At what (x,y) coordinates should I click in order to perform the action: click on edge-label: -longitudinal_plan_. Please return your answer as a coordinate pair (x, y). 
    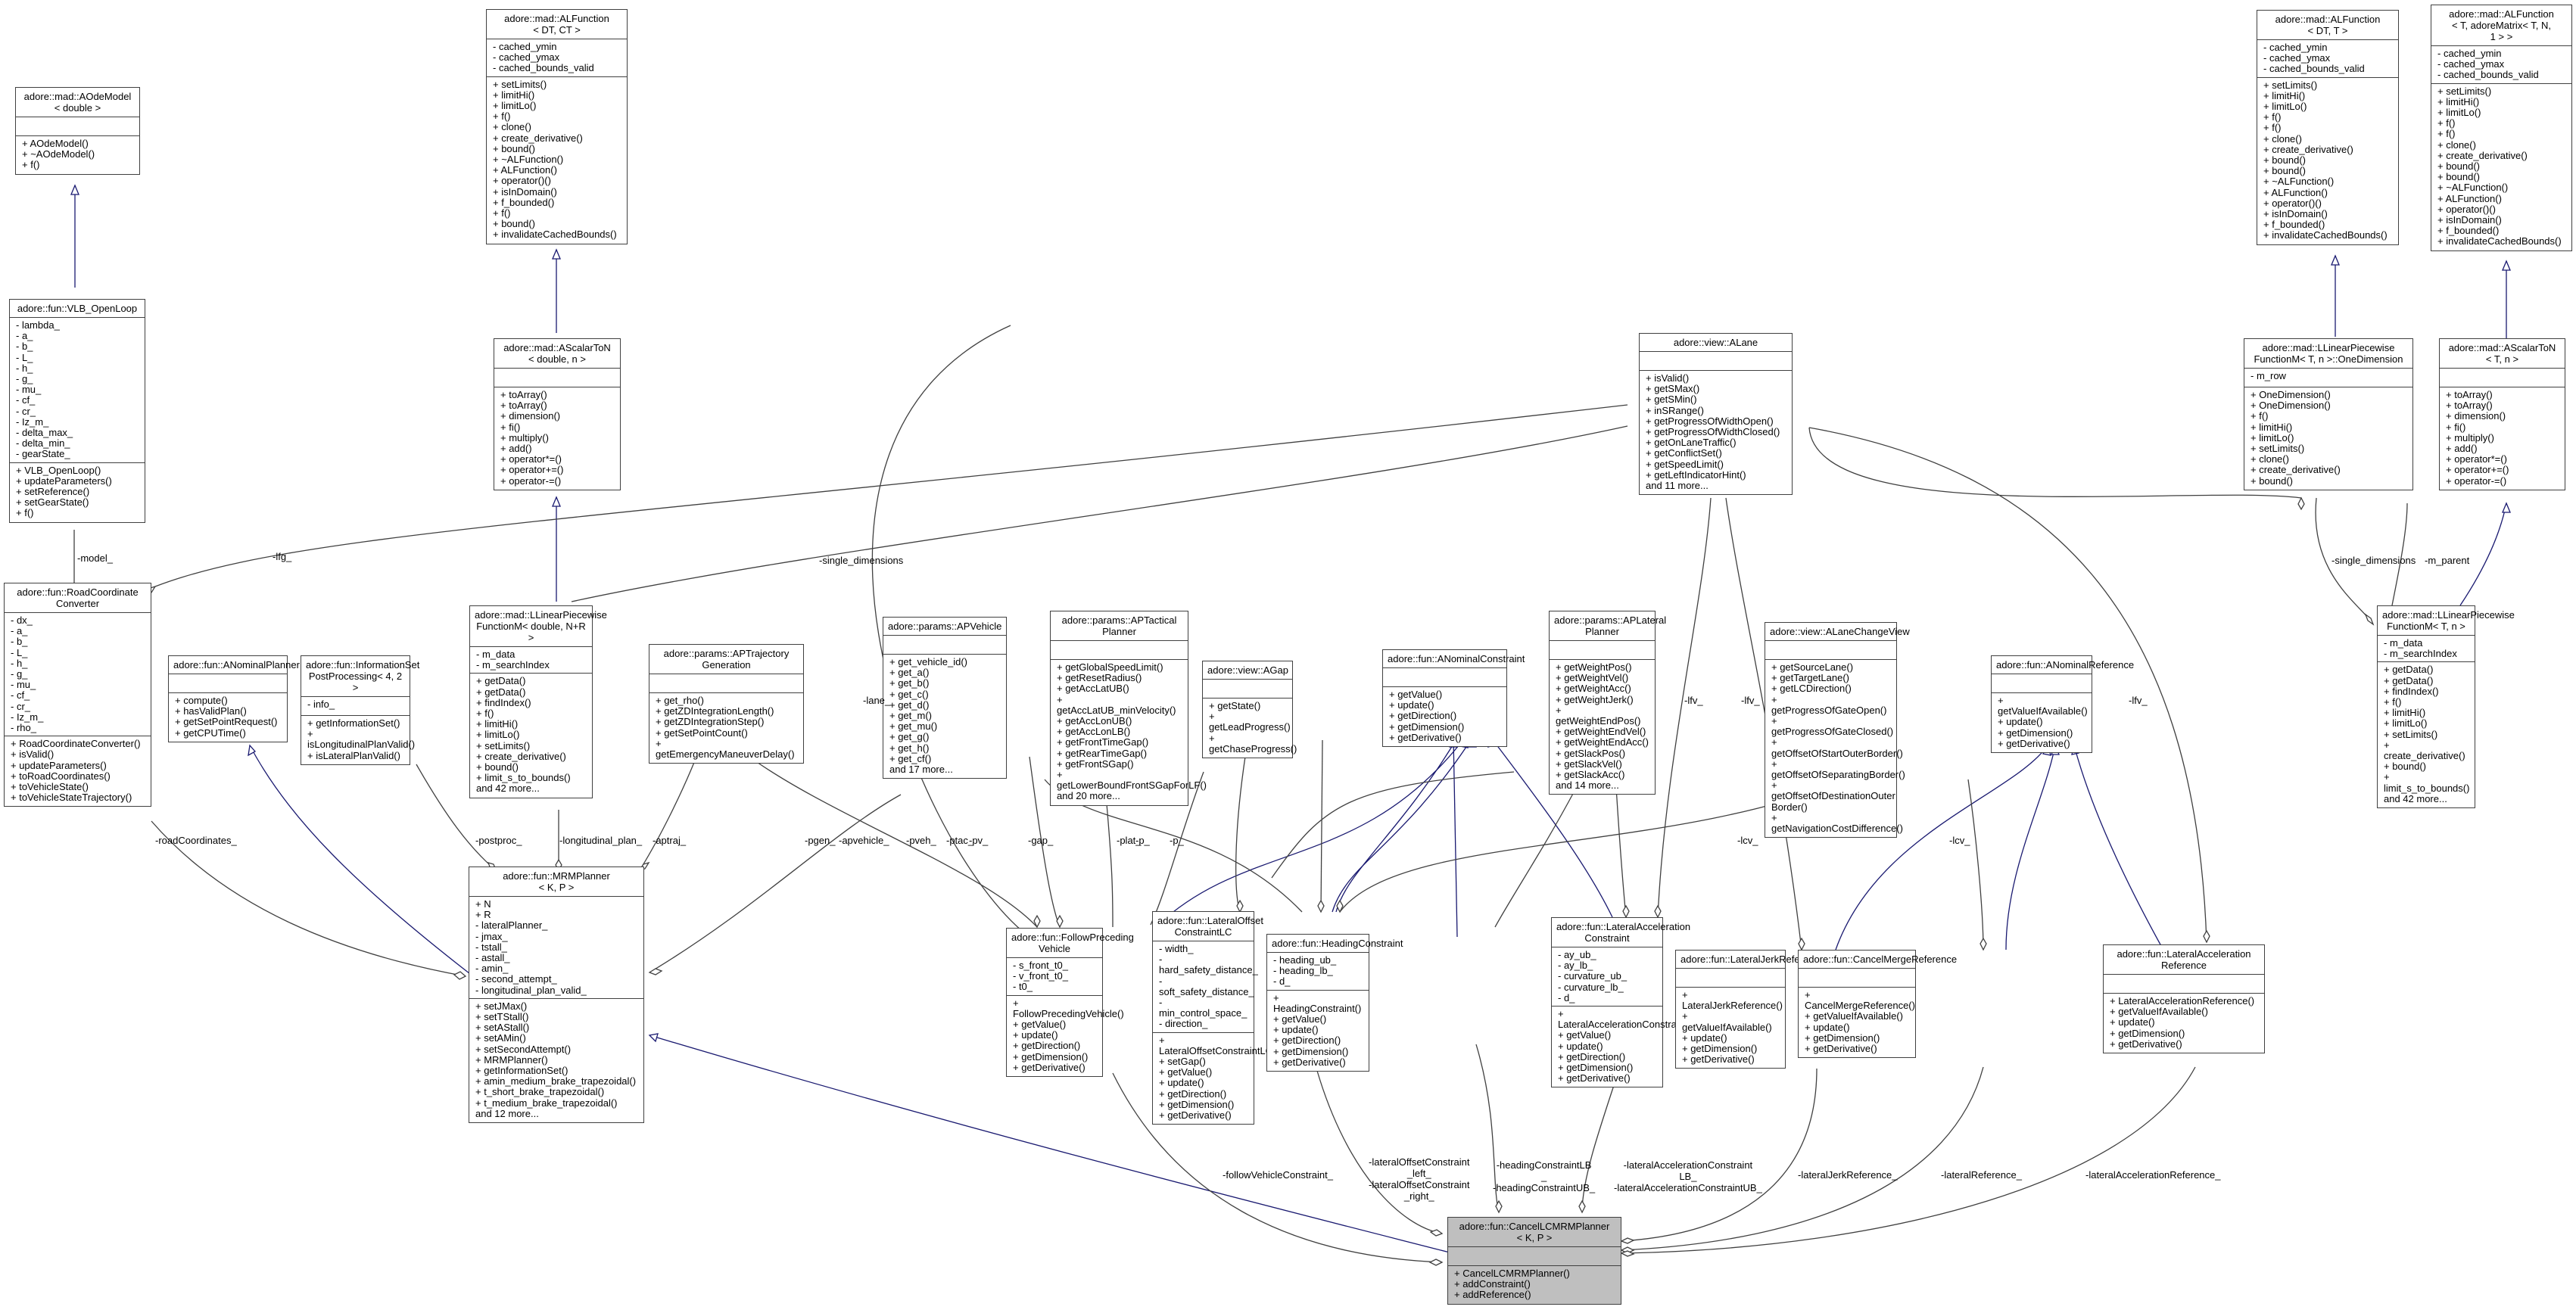
    Looking at the image, I should click on (601, 840).